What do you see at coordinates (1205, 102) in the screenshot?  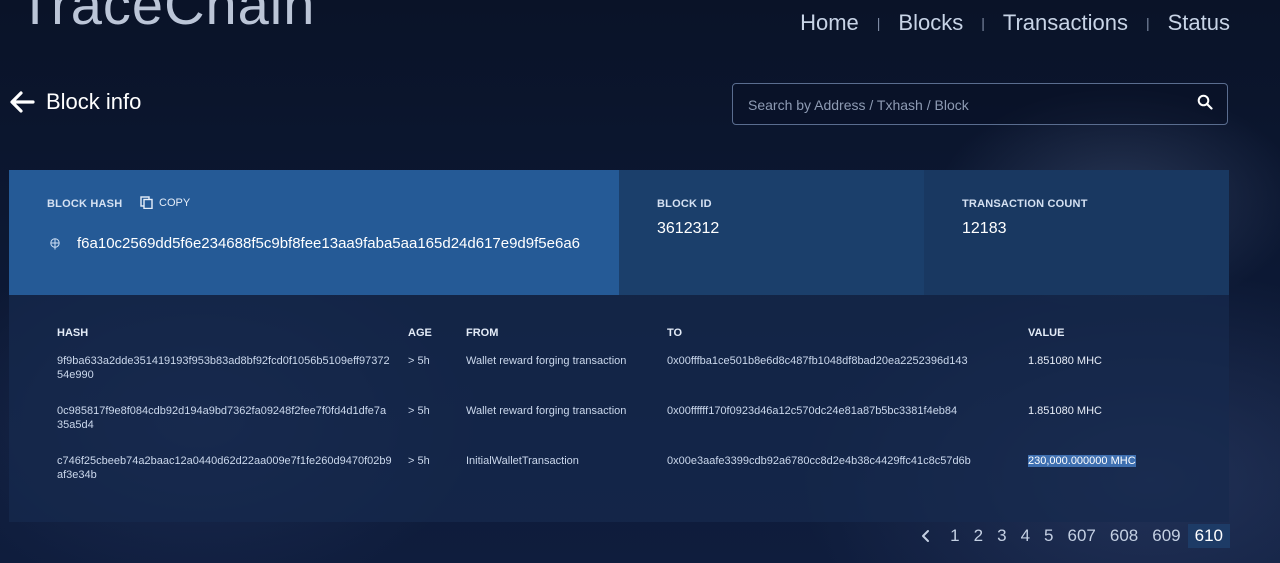 I see `search-icon` at bounding box center [1205, 102].